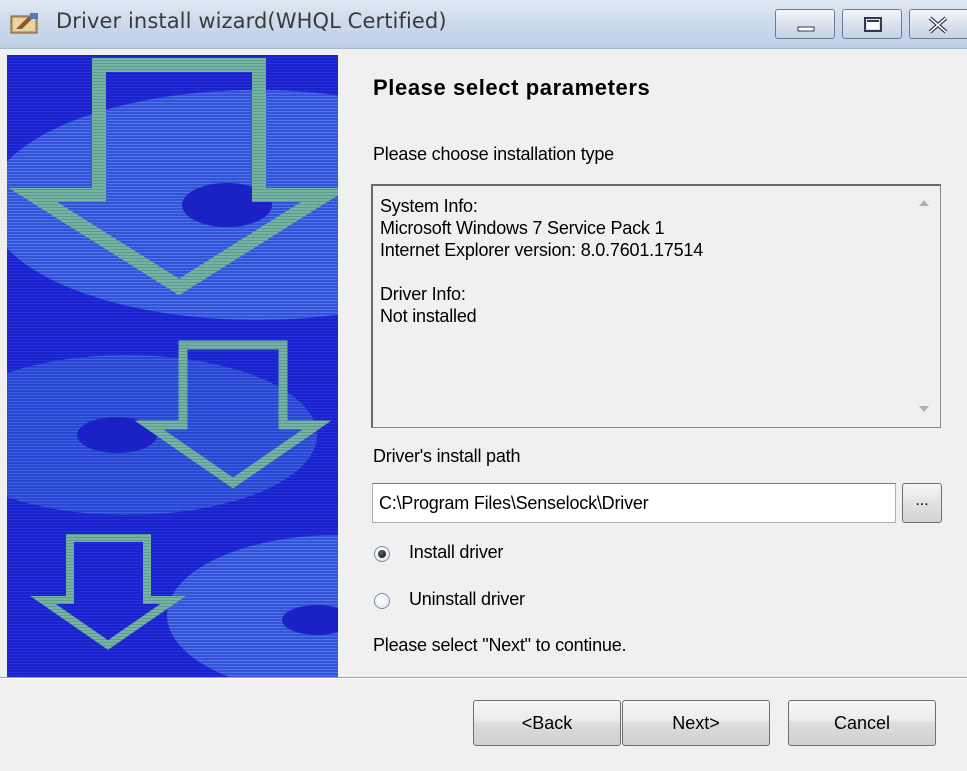 The image size is (967, 771). What do you see at coordinates (924, 306) in the screenshot?
I see `vertical-scrollbar` at bounding box center [924, 306].